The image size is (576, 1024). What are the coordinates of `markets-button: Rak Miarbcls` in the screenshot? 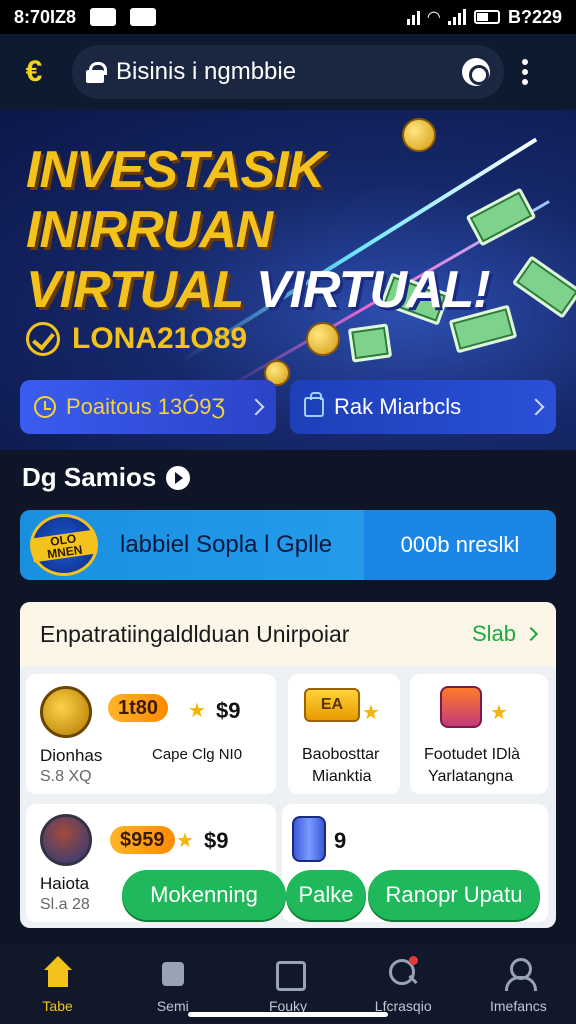 It's located at (423, 407).